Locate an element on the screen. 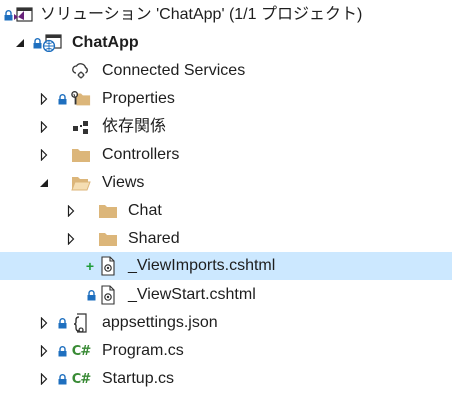 This screenshot has height=413, width=452. tree-item-connected-services: Connected Services is located at coordinates (226, 71).